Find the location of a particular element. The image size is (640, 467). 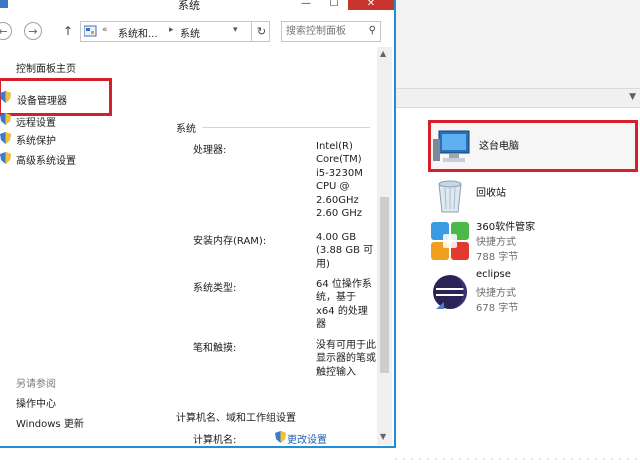

advanced-system-settings-link: 高级系统设置 is located at coordinates (46, 159).